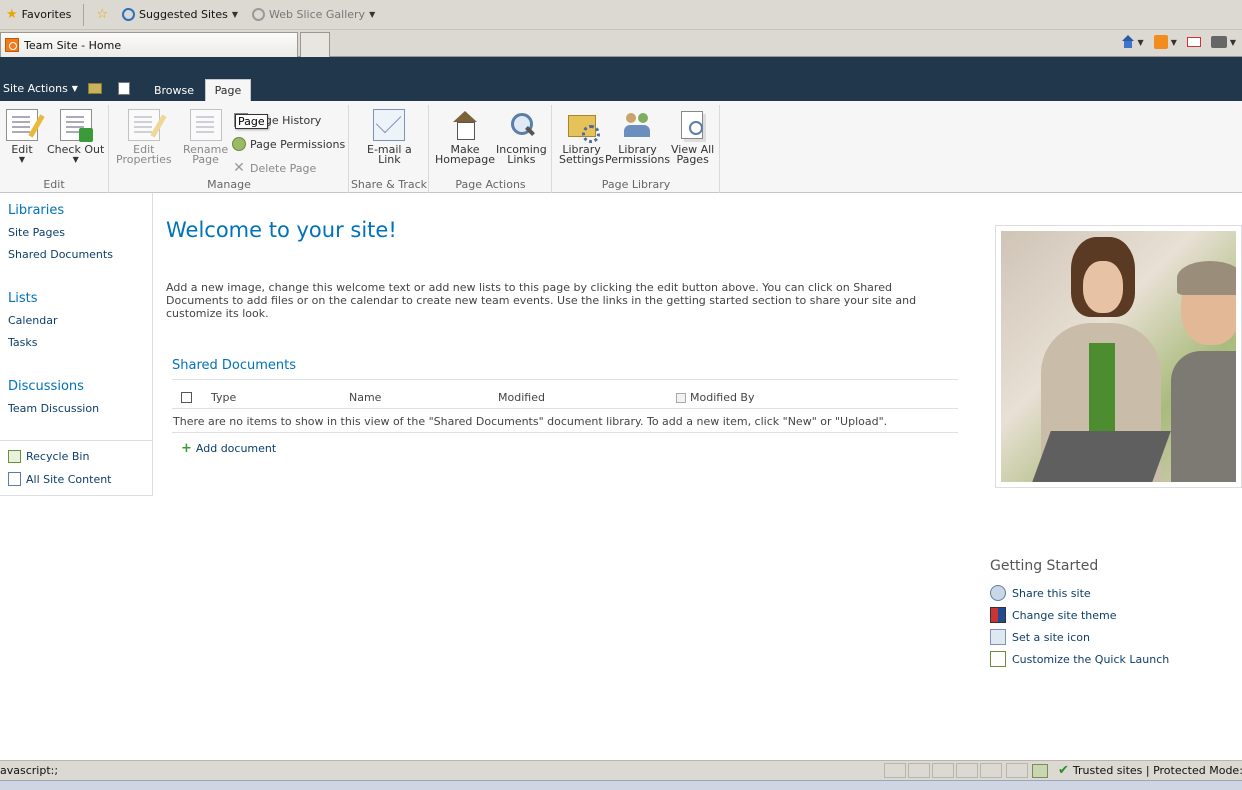  I want to click on delete-page-button: ✕ Delete Page, so click(274, 168).